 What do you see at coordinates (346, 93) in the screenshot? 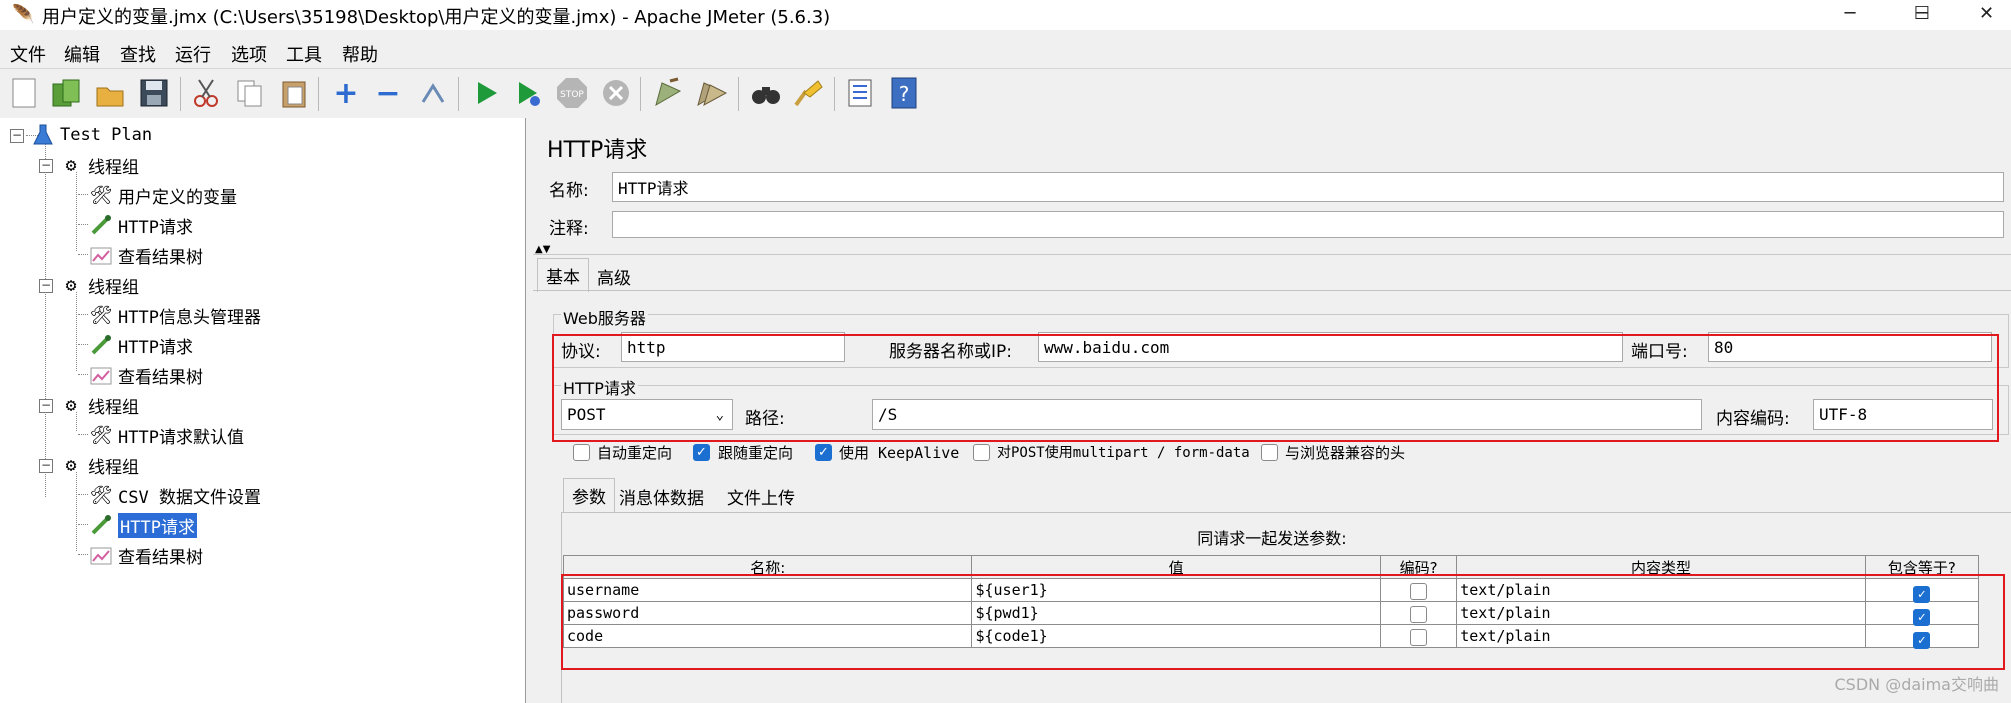
I see `expand-all-icon: +` at bounding box center [346, 93].